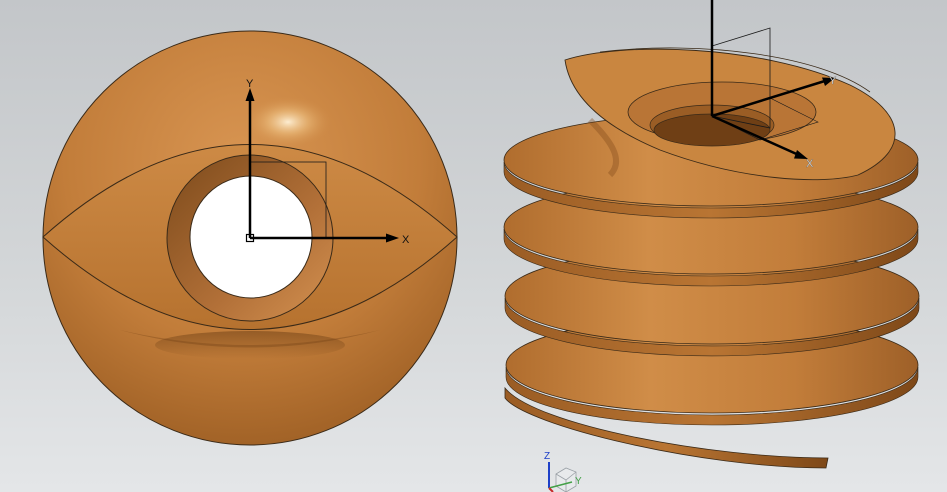 This screenshot has height=492, width=947. I want to click on view-triad: Z Y, so click(563, 471).